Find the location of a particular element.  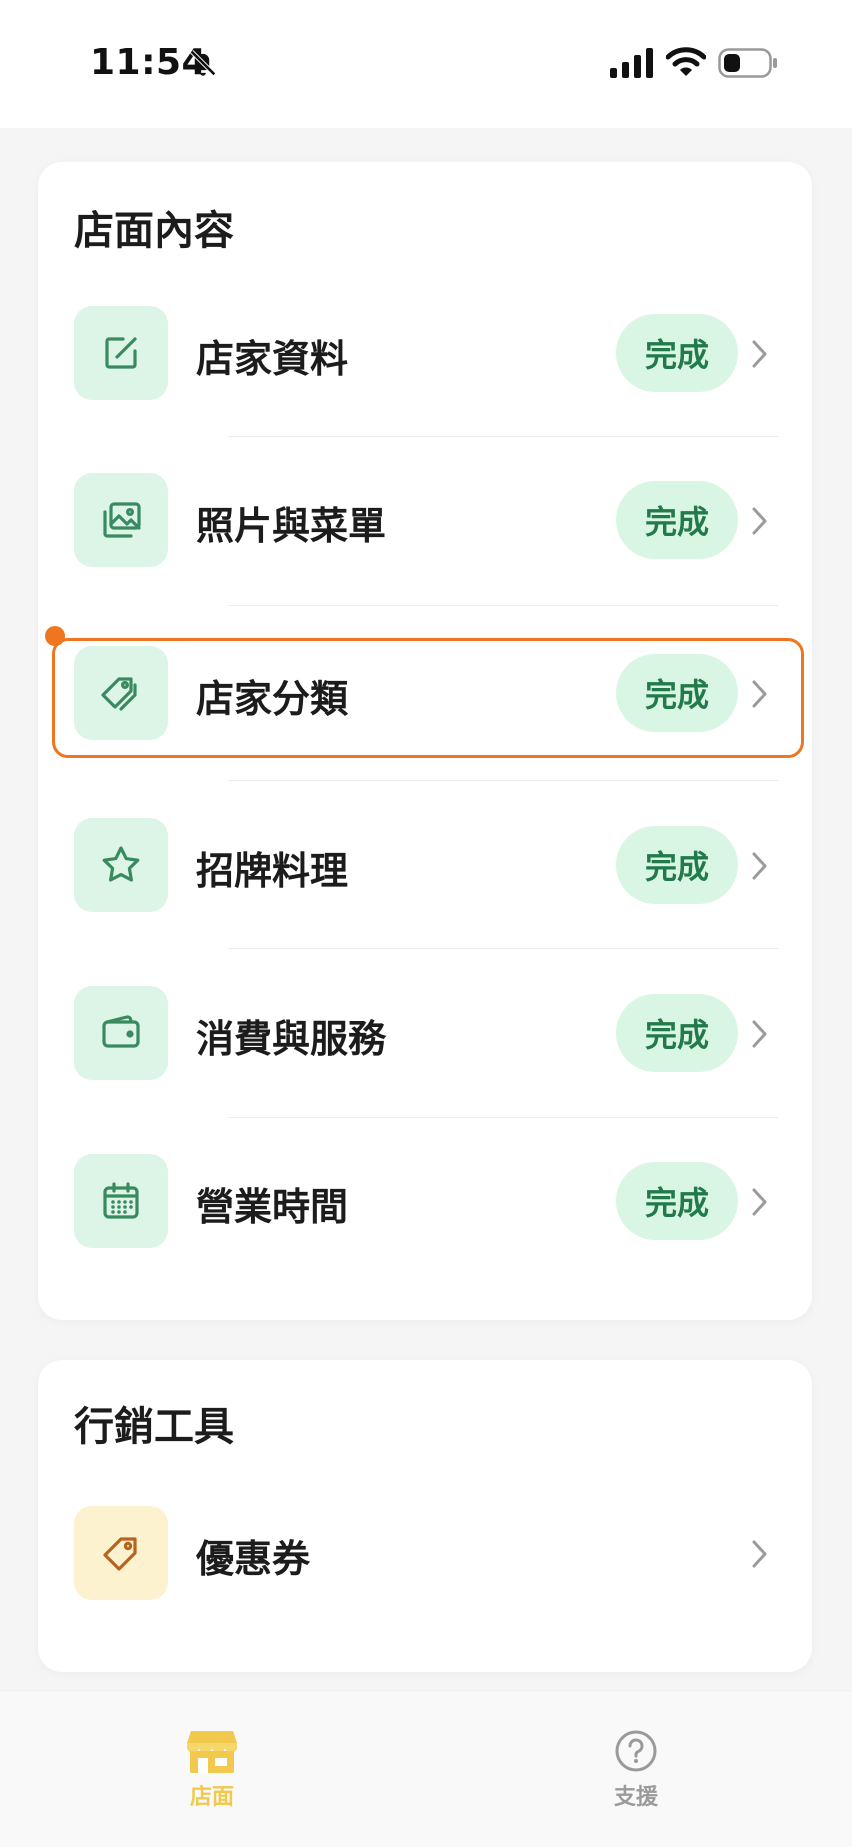

photos-menu-row: 照片與菜單 完成 is located at coordinates (425, 523).